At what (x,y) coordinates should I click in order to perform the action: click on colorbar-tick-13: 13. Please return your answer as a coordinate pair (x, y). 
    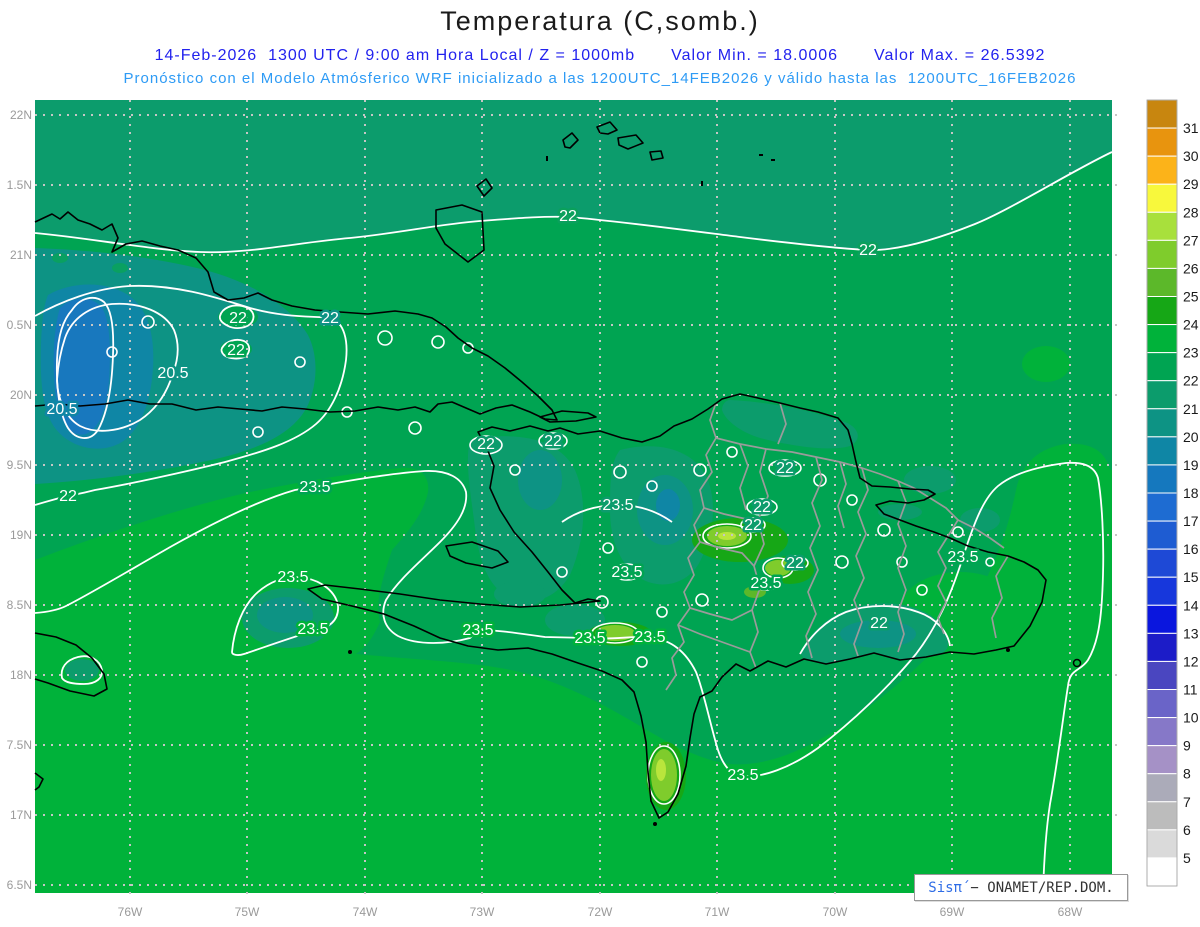
    Looking at the image, I should click on (1191, 633).